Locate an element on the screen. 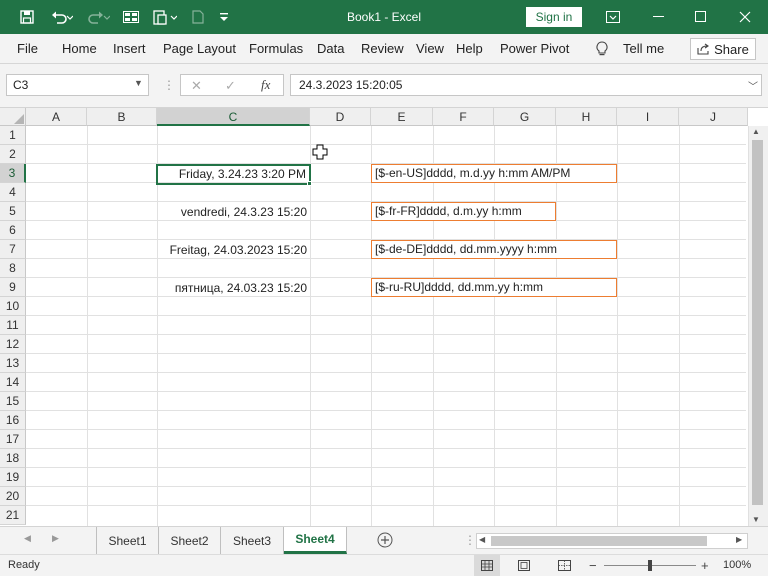  customize-qa-icon is located at coordinates (224, 17).